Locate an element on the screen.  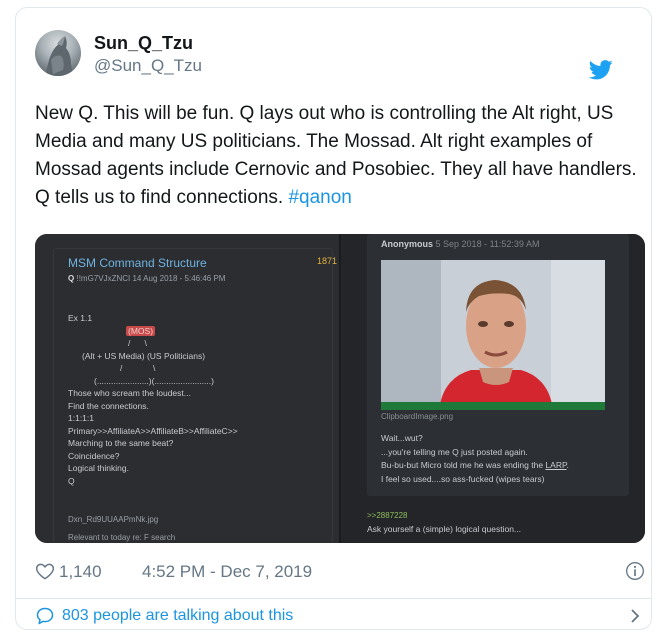
post-line: (MOS) is located at coordinates (153, 331).